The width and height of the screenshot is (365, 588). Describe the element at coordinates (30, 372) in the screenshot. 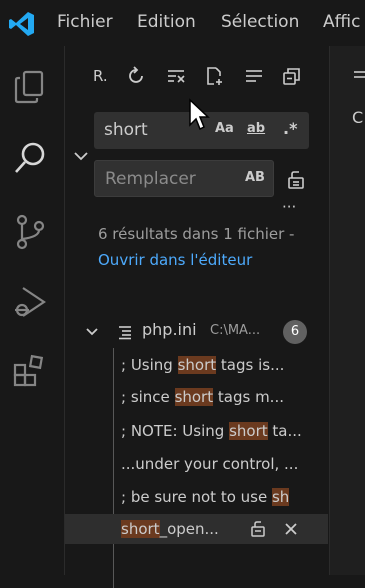

I see `extensions-icon` at that location.